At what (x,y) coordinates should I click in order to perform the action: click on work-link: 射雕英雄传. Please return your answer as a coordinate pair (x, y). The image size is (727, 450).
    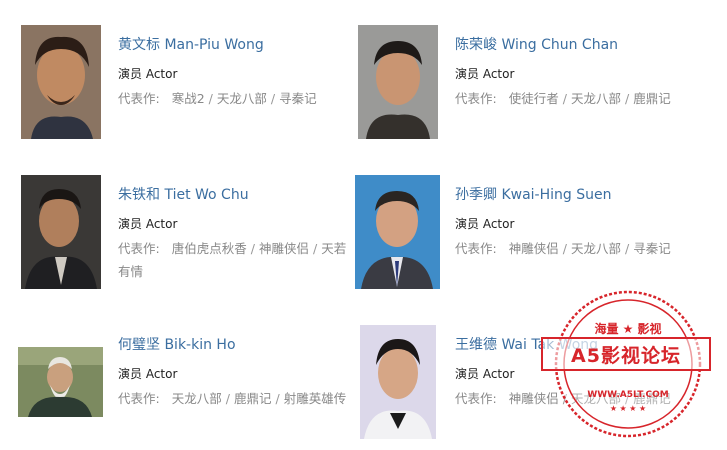
    Looking at the image, I should click on (315, 398).